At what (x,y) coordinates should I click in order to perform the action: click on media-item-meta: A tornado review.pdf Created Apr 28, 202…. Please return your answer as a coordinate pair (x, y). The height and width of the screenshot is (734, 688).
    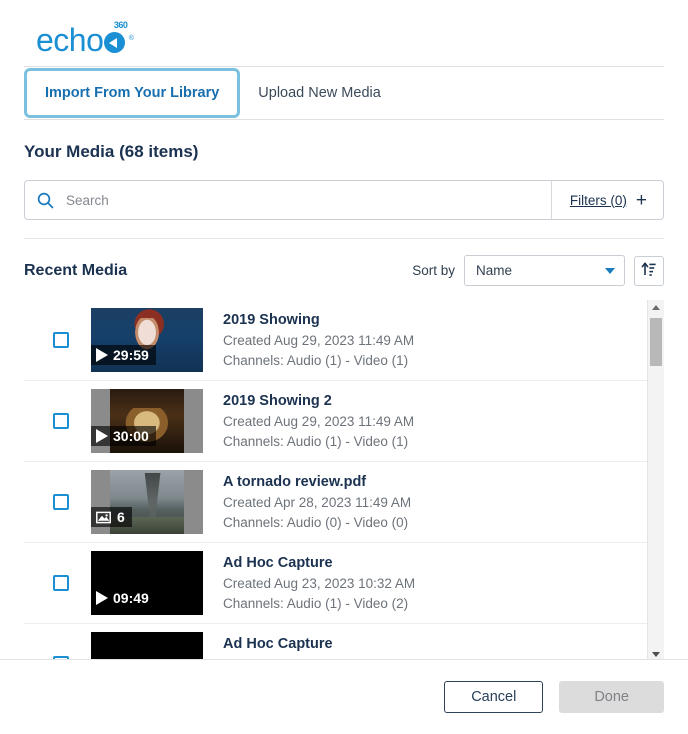
    Looking at the image, I should click on (307, 502).